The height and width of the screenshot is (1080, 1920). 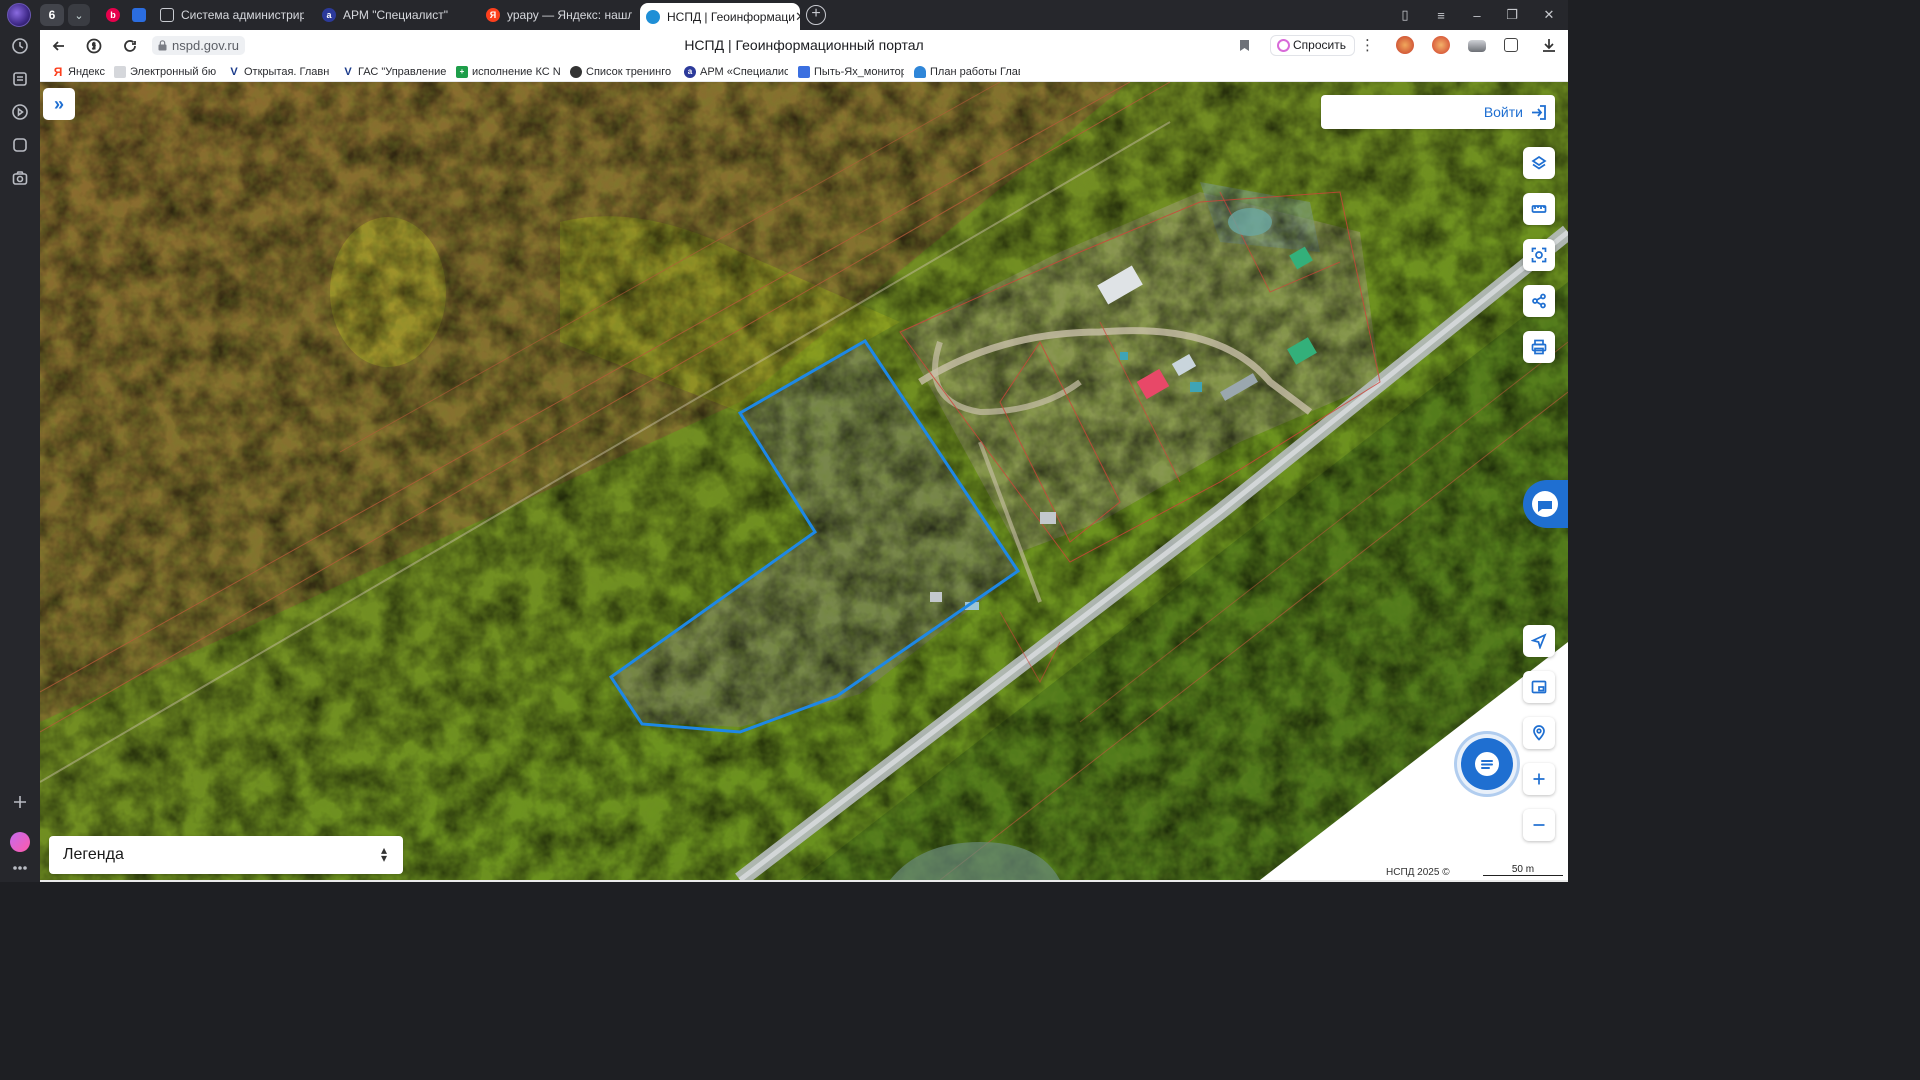 I want to click on window-close-icon: ✕, so click(x=1549, y=15).